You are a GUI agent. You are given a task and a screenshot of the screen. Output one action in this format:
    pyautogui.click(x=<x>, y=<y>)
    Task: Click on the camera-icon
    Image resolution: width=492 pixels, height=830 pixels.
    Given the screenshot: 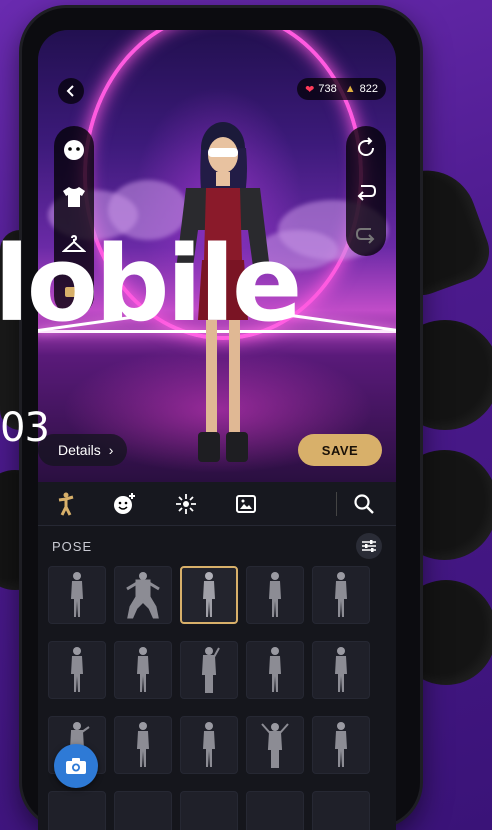 What is the action you would take?
    pyautogui.click(x=76, y=766)
    